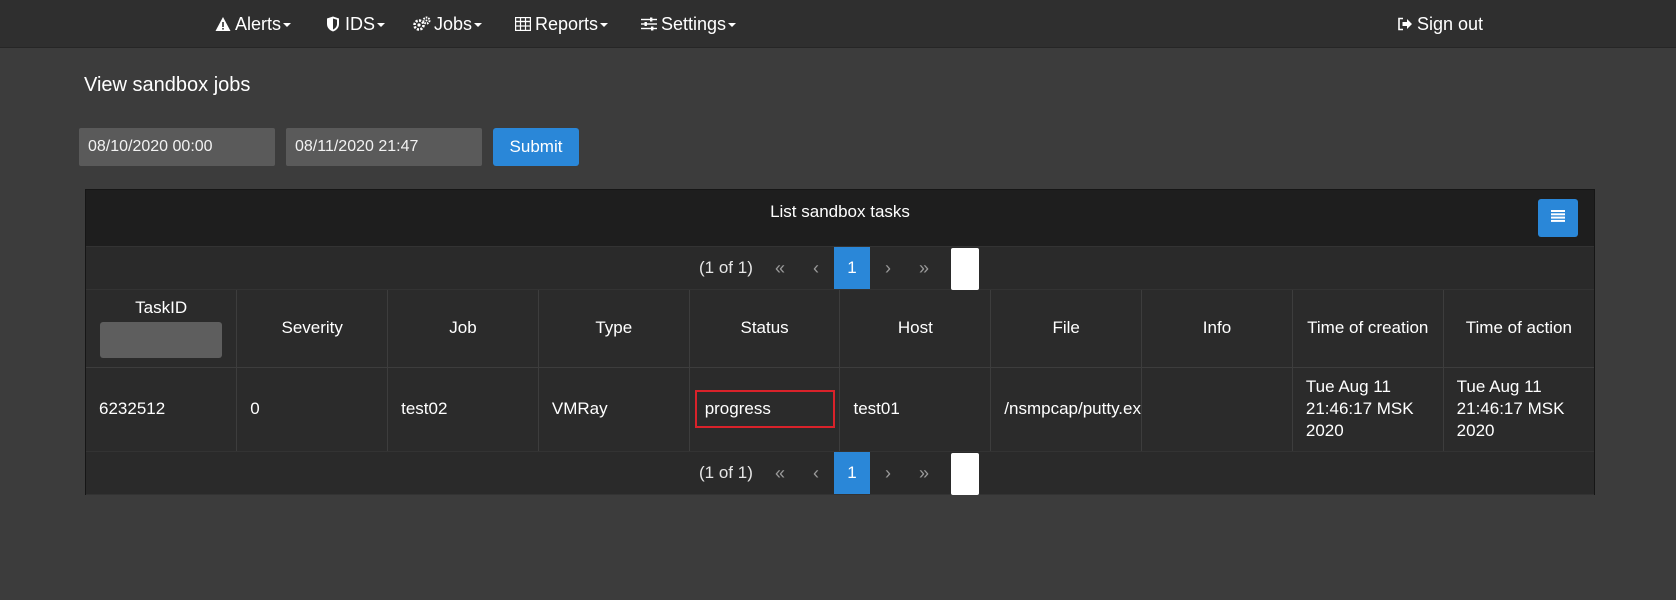 Image resolution: width=1676 pixels, height=600 pixels. What do you see at coordinates (1217, 329) in the screenshot?
I see `col-info: Info` at bounding box center [1217, 329].